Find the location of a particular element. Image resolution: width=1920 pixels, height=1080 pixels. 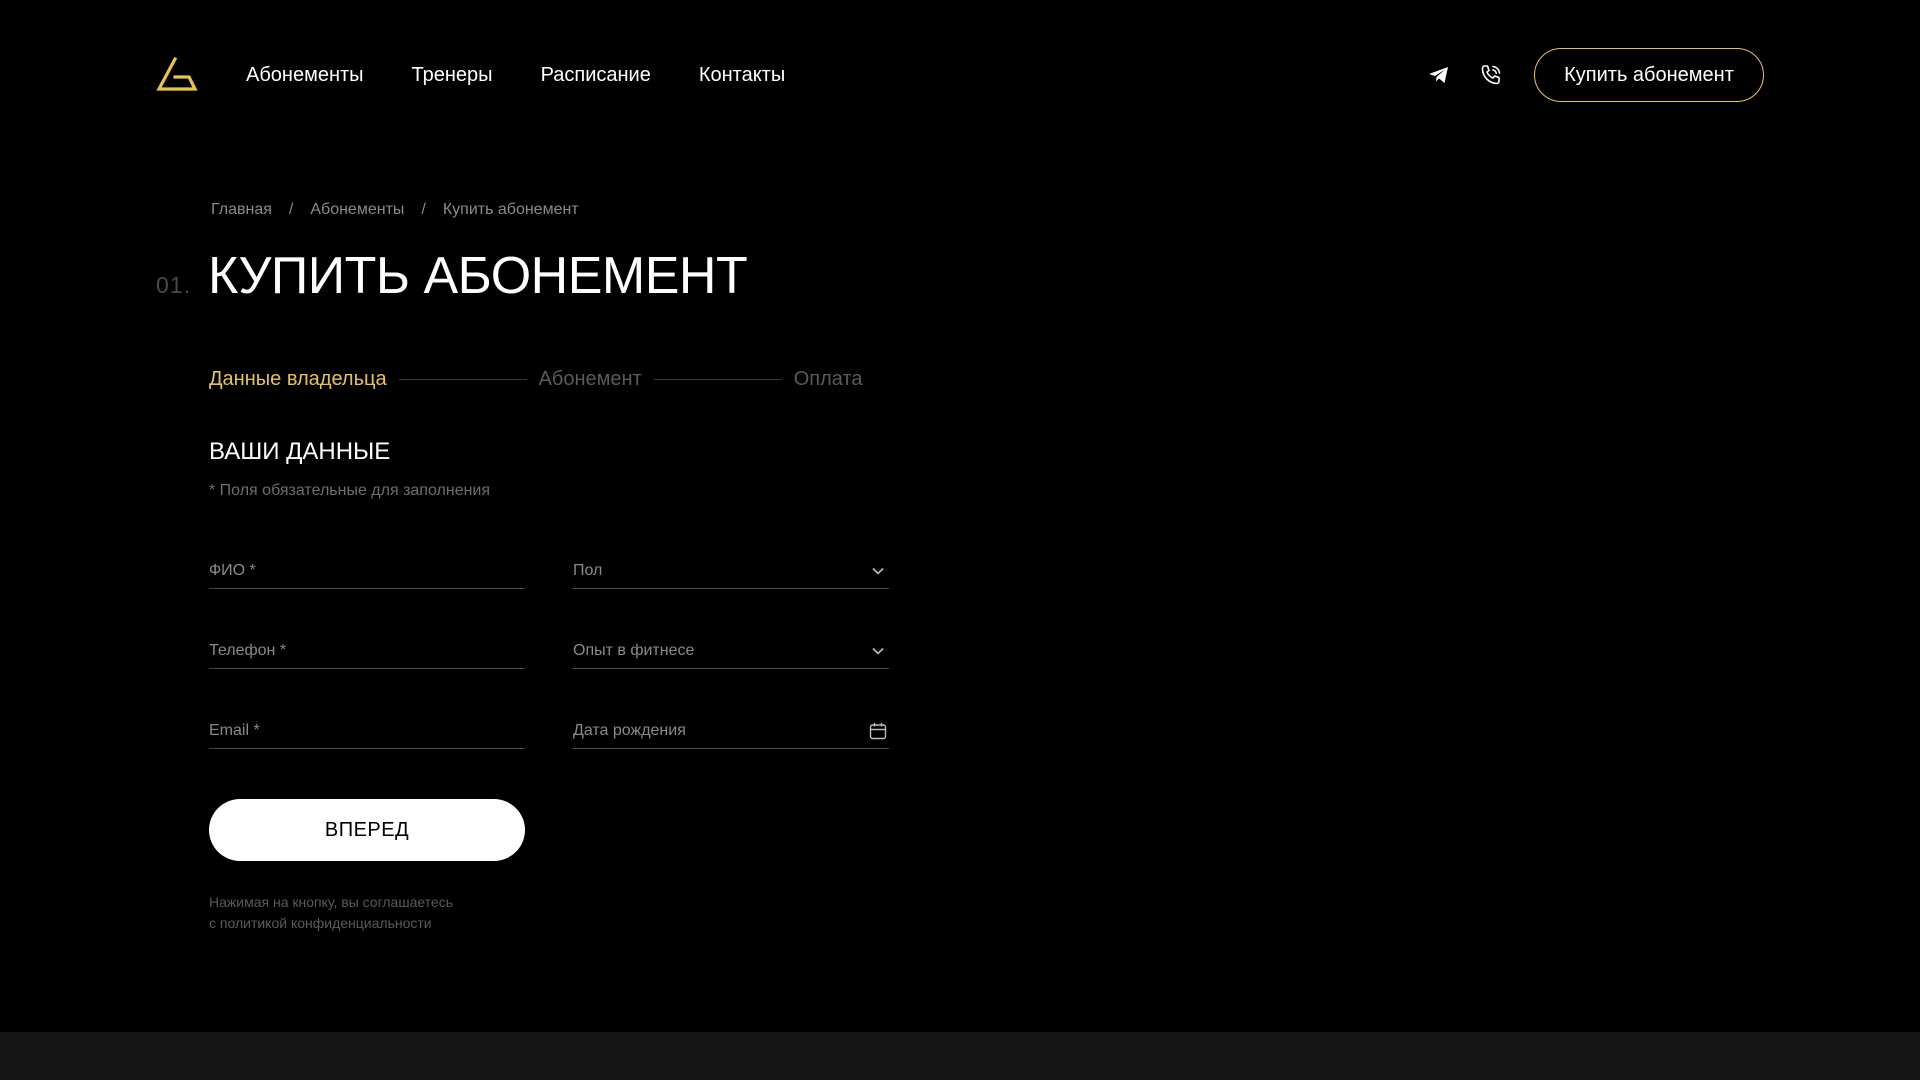

email-field is located at coordinates (367, 728).